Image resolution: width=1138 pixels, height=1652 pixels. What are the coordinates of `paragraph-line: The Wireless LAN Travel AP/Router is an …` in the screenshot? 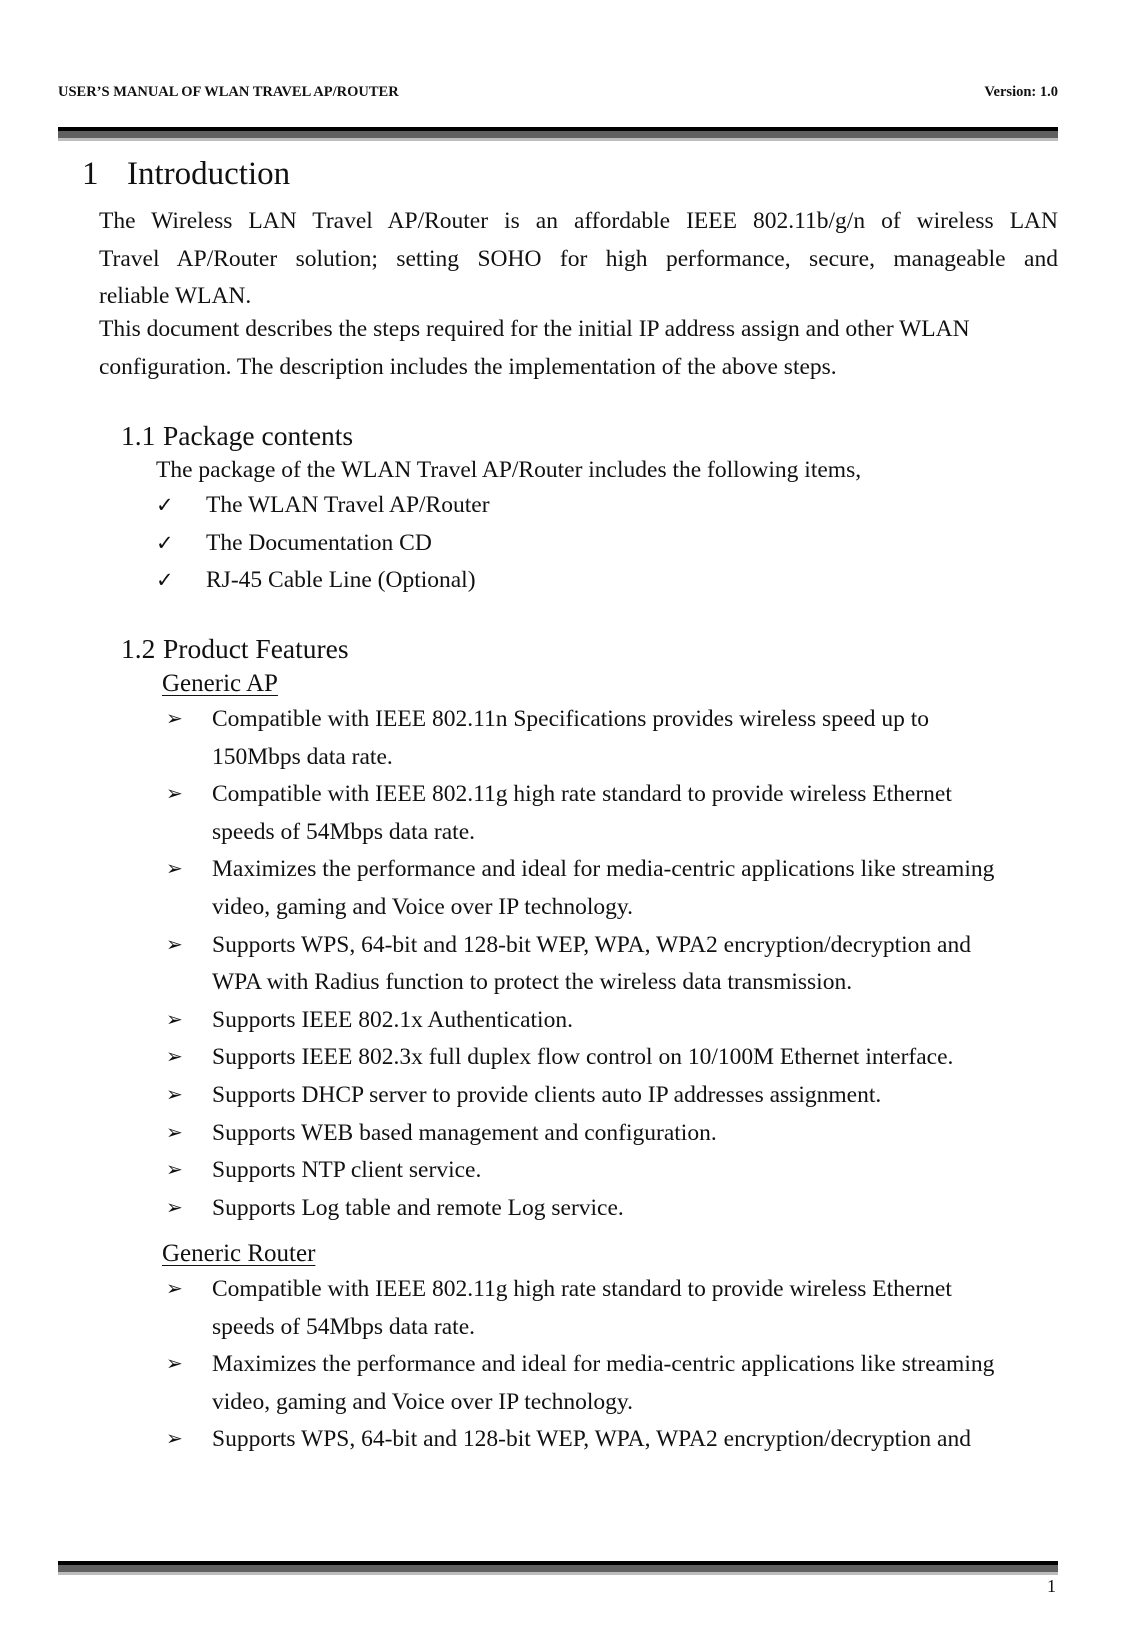 It's located at (578, 221).